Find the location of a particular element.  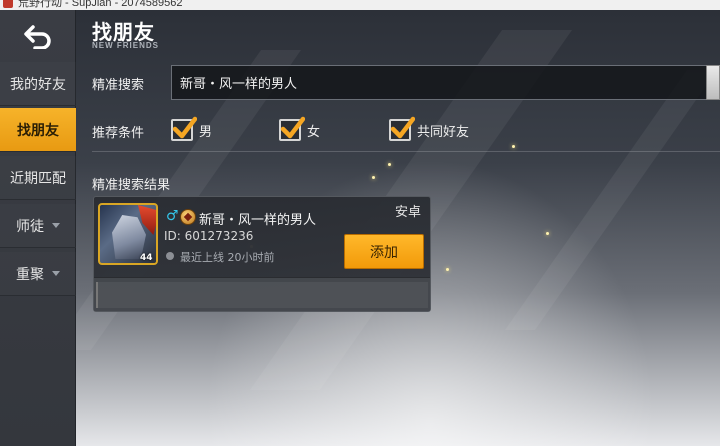

page-subtitle: NEW FRIENDS is located at coordinates (125, 45).